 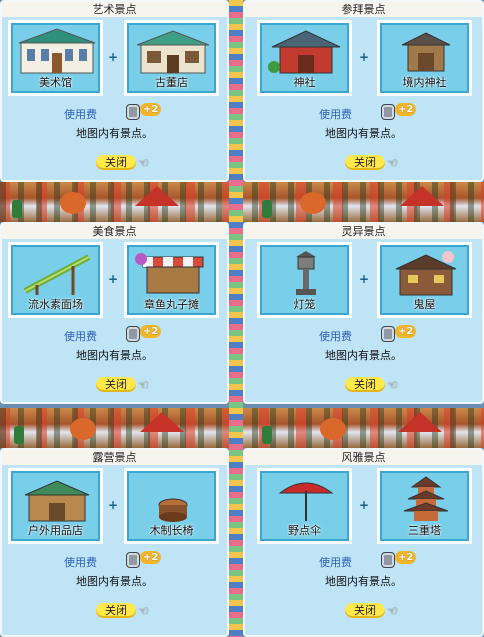 I want to click on attraction-panel-elegance: 风雅景点 野点伞 + 三重塔 使用费 +2 地图内有景点。 关闭 ☜, so click(x=363, y=542).